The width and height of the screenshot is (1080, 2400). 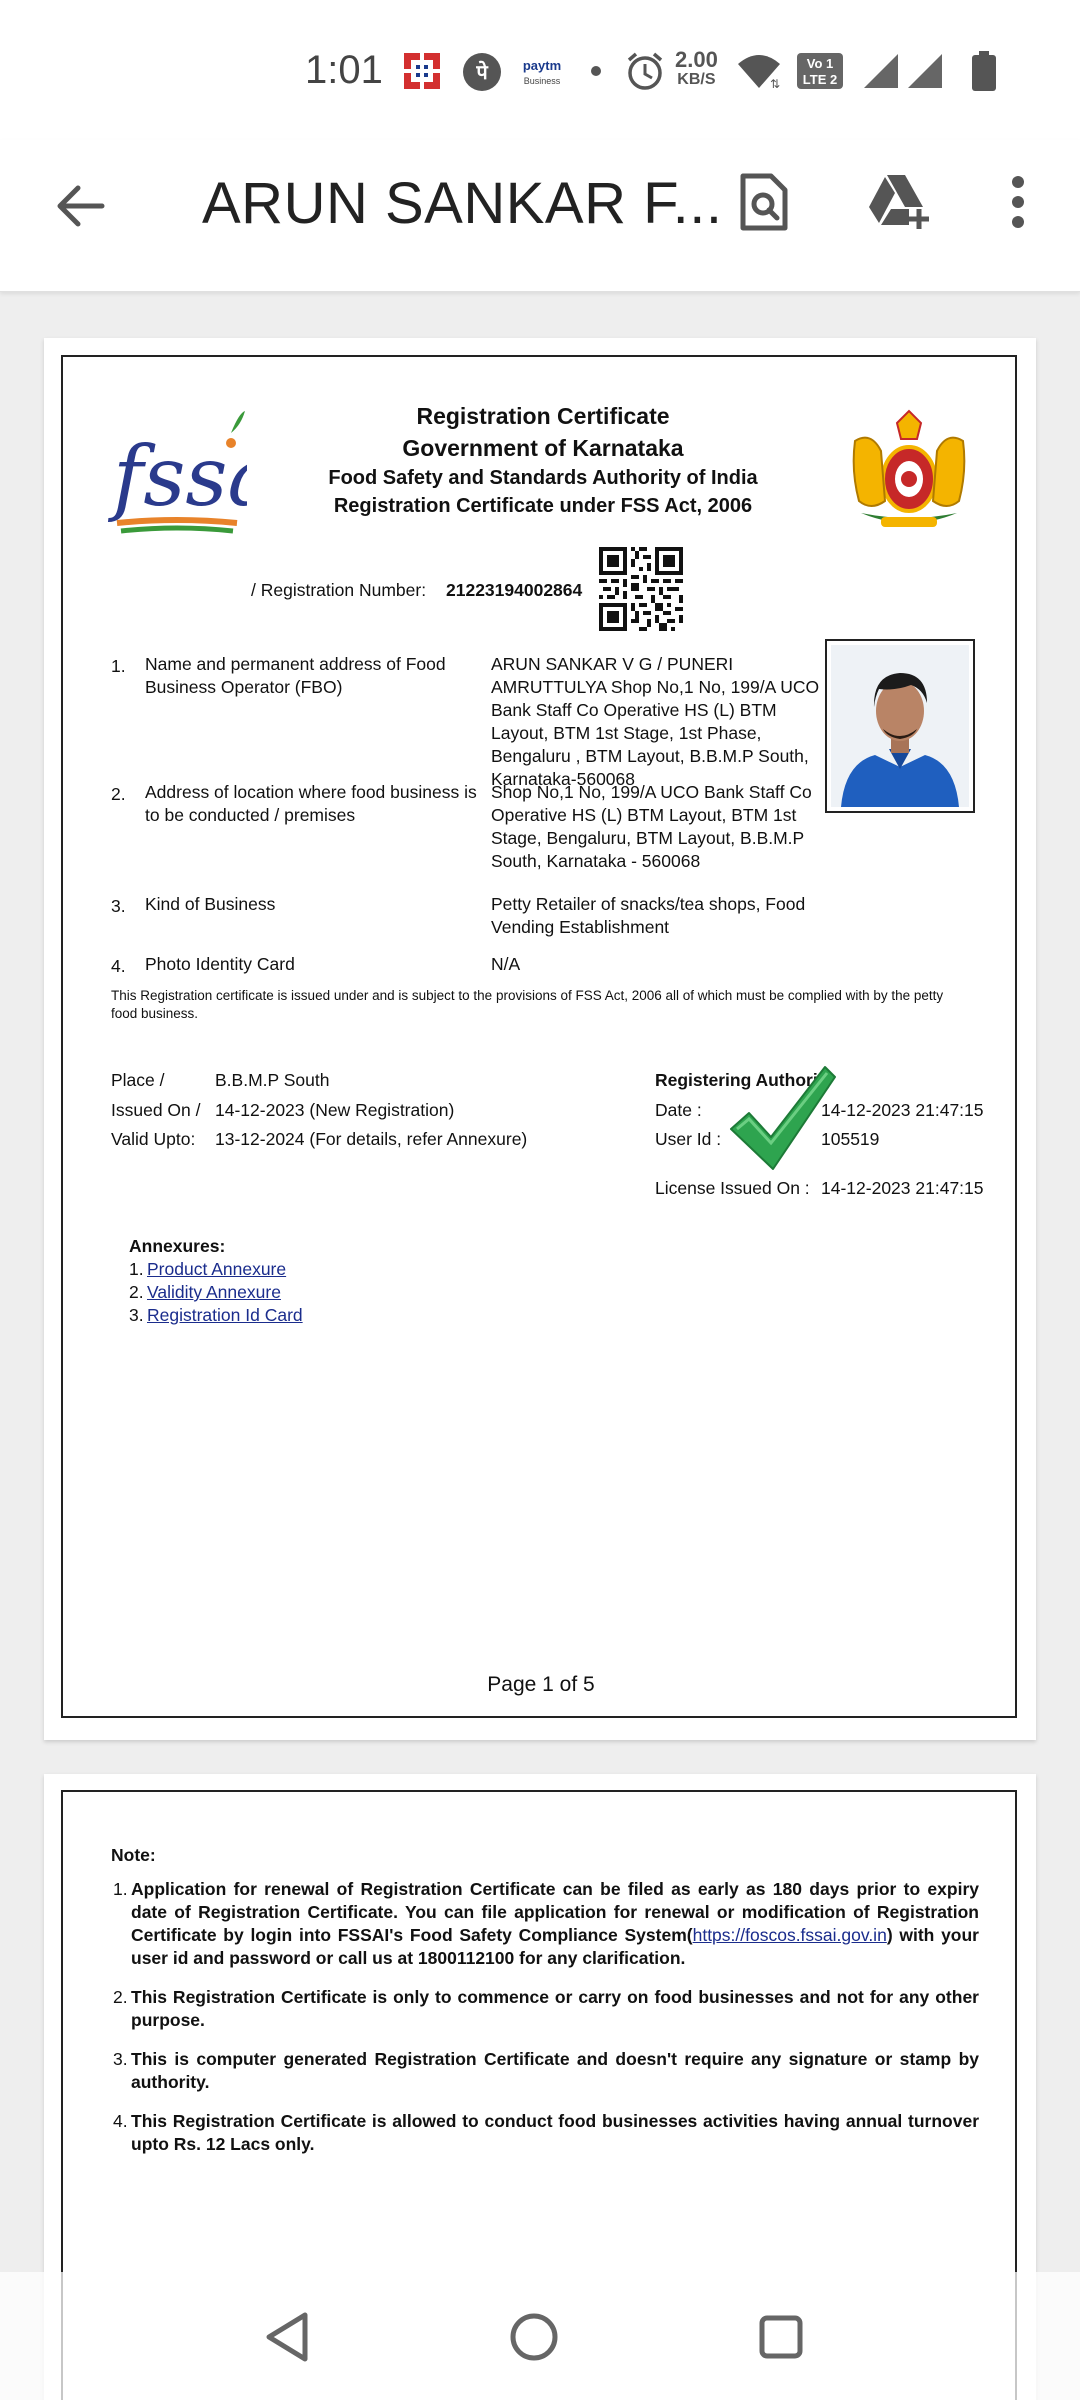 I want to click on hdfc-icon, so click(x=422, y=71).